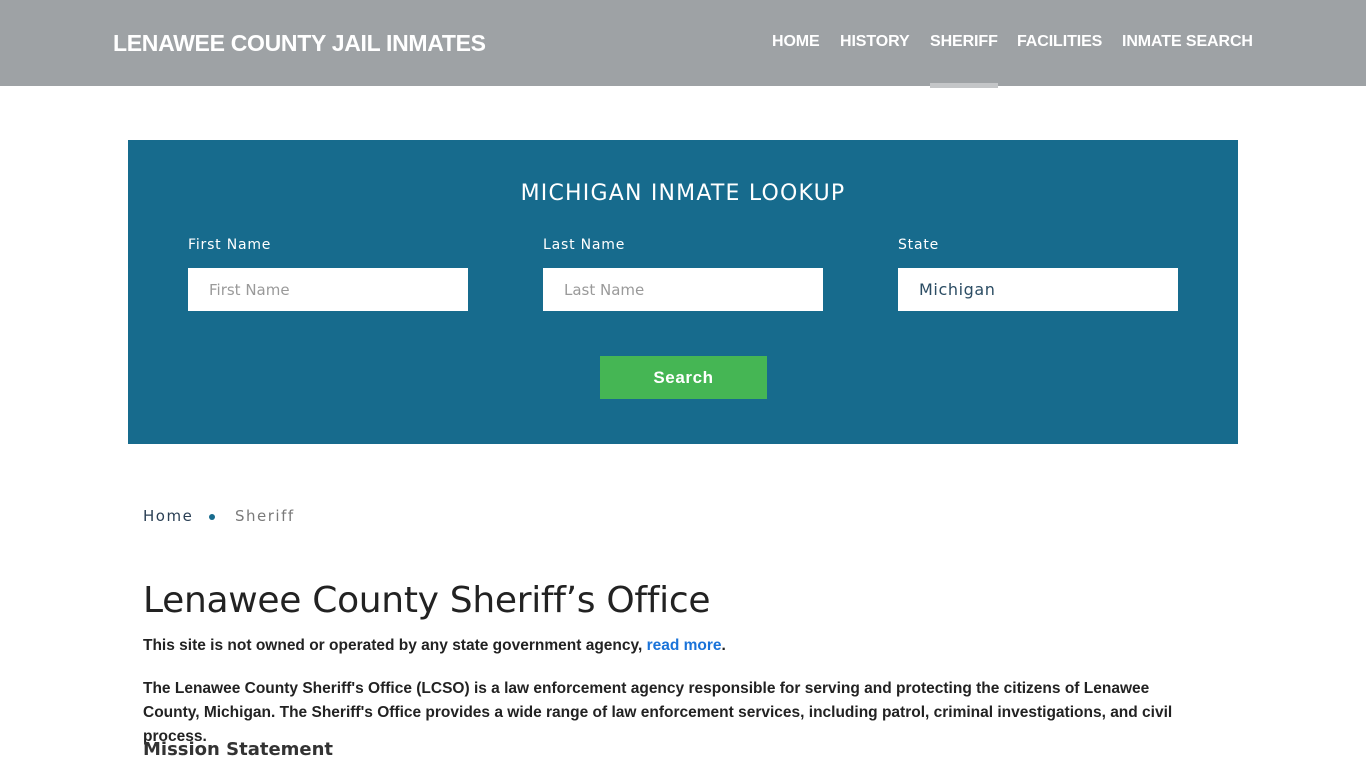  Describe the element at coordinates (683, 193) in the screenshot. I see `lookup-title: MICHIGAN INMATE LOOKUP` at that location.